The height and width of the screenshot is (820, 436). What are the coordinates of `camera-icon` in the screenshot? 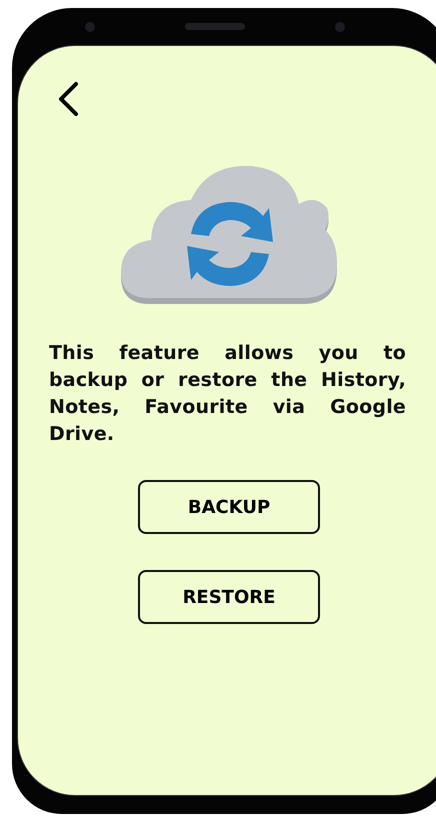 It's located at (89, 27).